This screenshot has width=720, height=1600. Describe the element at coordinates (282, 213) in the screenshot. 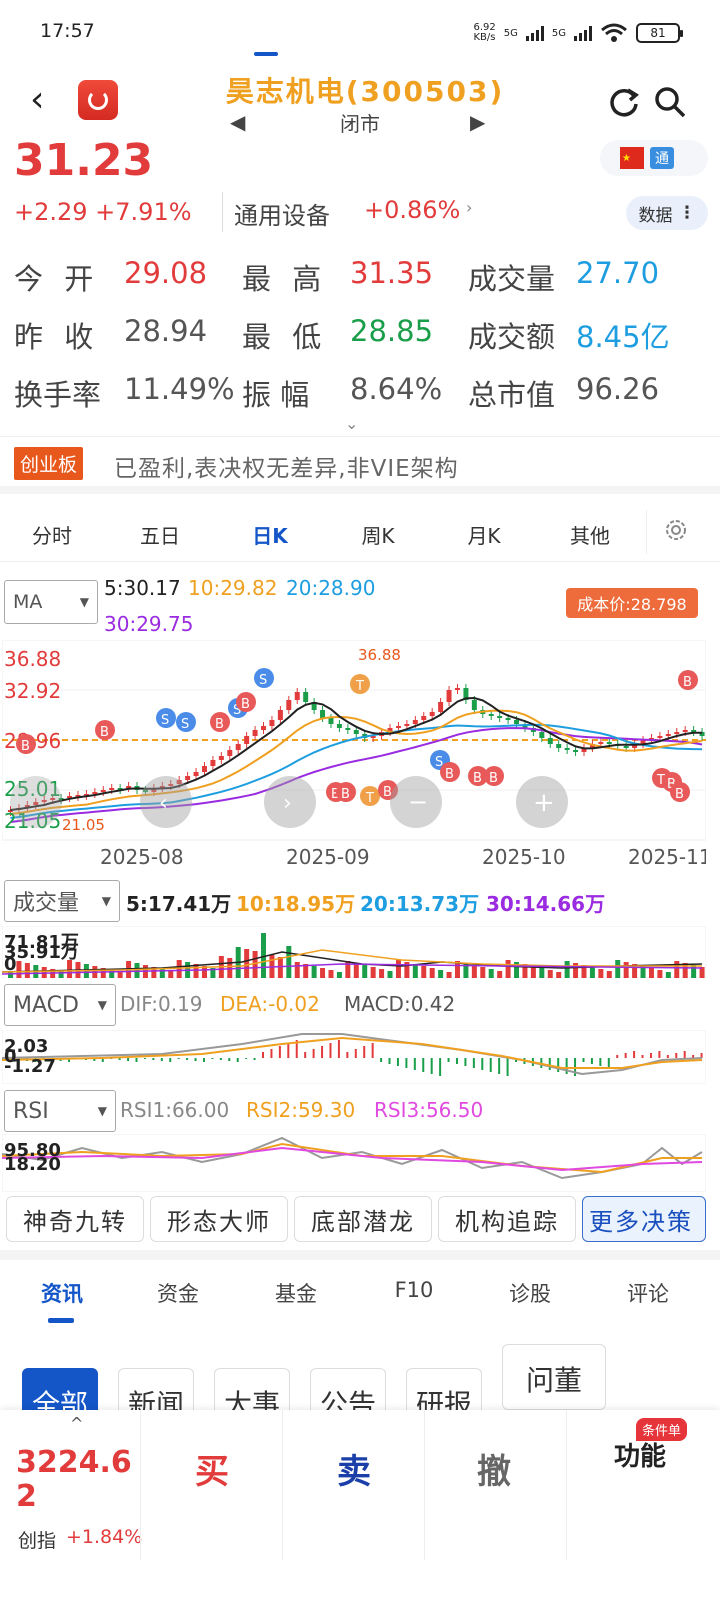

I see `sector-name: 通用设备` at that location.